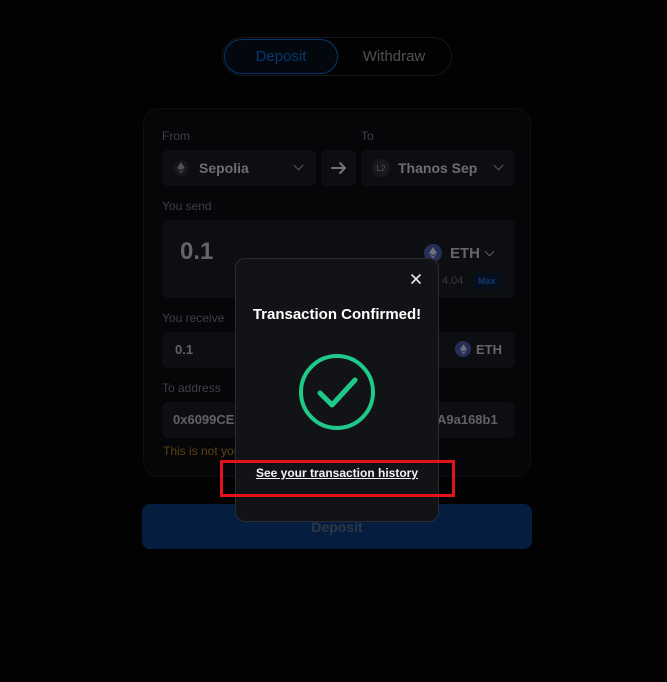 This screenshot has height=682, width=667. I want to click on modal-title: Transaction Confirmed!, so click(337, 314).